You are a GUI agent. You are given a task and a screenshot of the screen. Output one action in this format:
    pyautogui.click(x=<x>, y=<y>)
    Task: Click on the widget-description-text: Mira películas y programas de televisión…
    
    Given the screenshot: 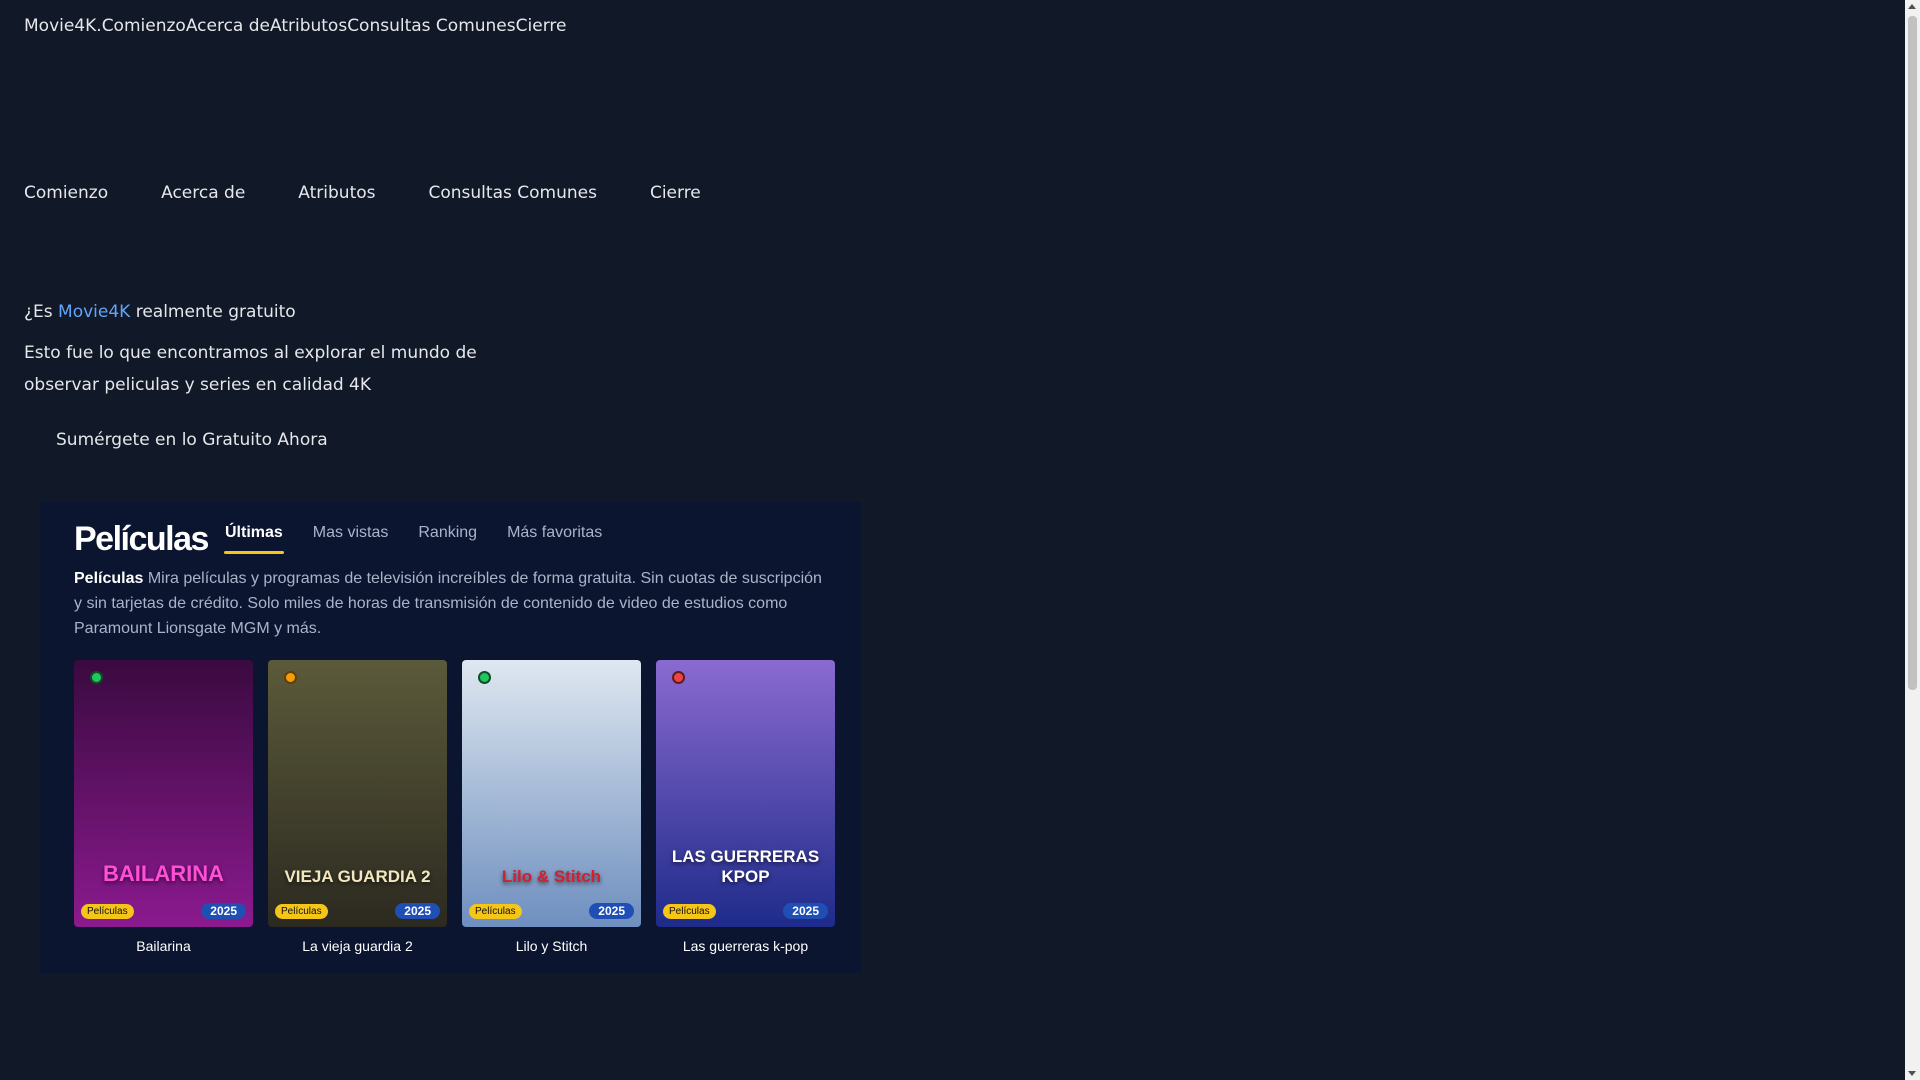 What is the action you would take?
    pyautogui.click(x=448, y=603)
    